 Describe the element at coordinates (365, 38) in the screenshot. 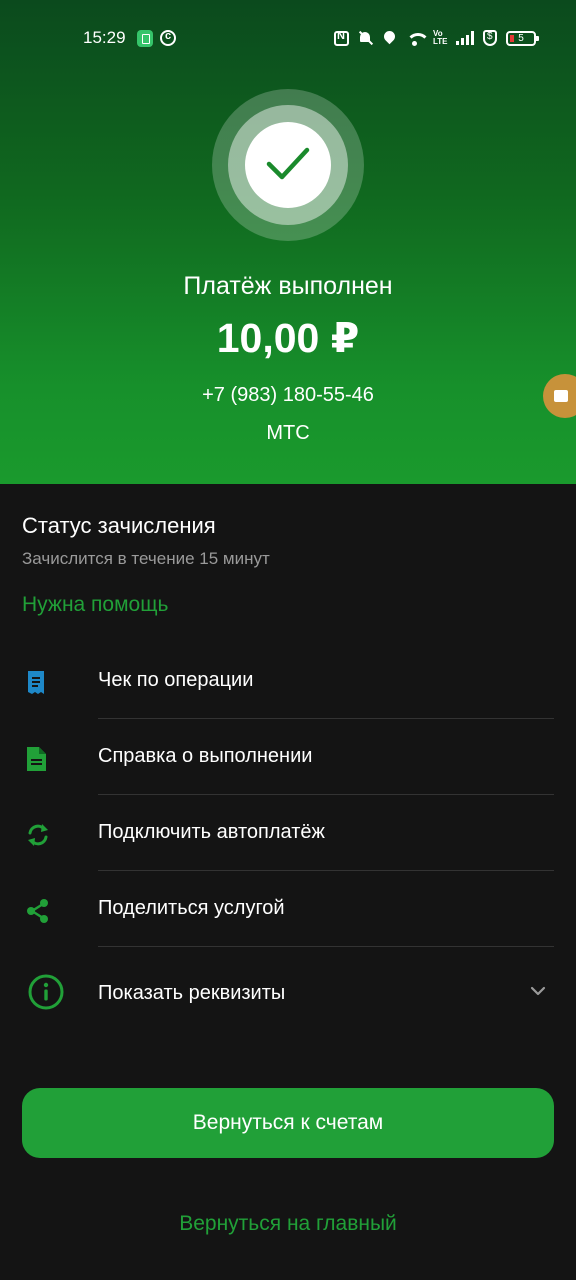

I see `mute-icon` at that location.